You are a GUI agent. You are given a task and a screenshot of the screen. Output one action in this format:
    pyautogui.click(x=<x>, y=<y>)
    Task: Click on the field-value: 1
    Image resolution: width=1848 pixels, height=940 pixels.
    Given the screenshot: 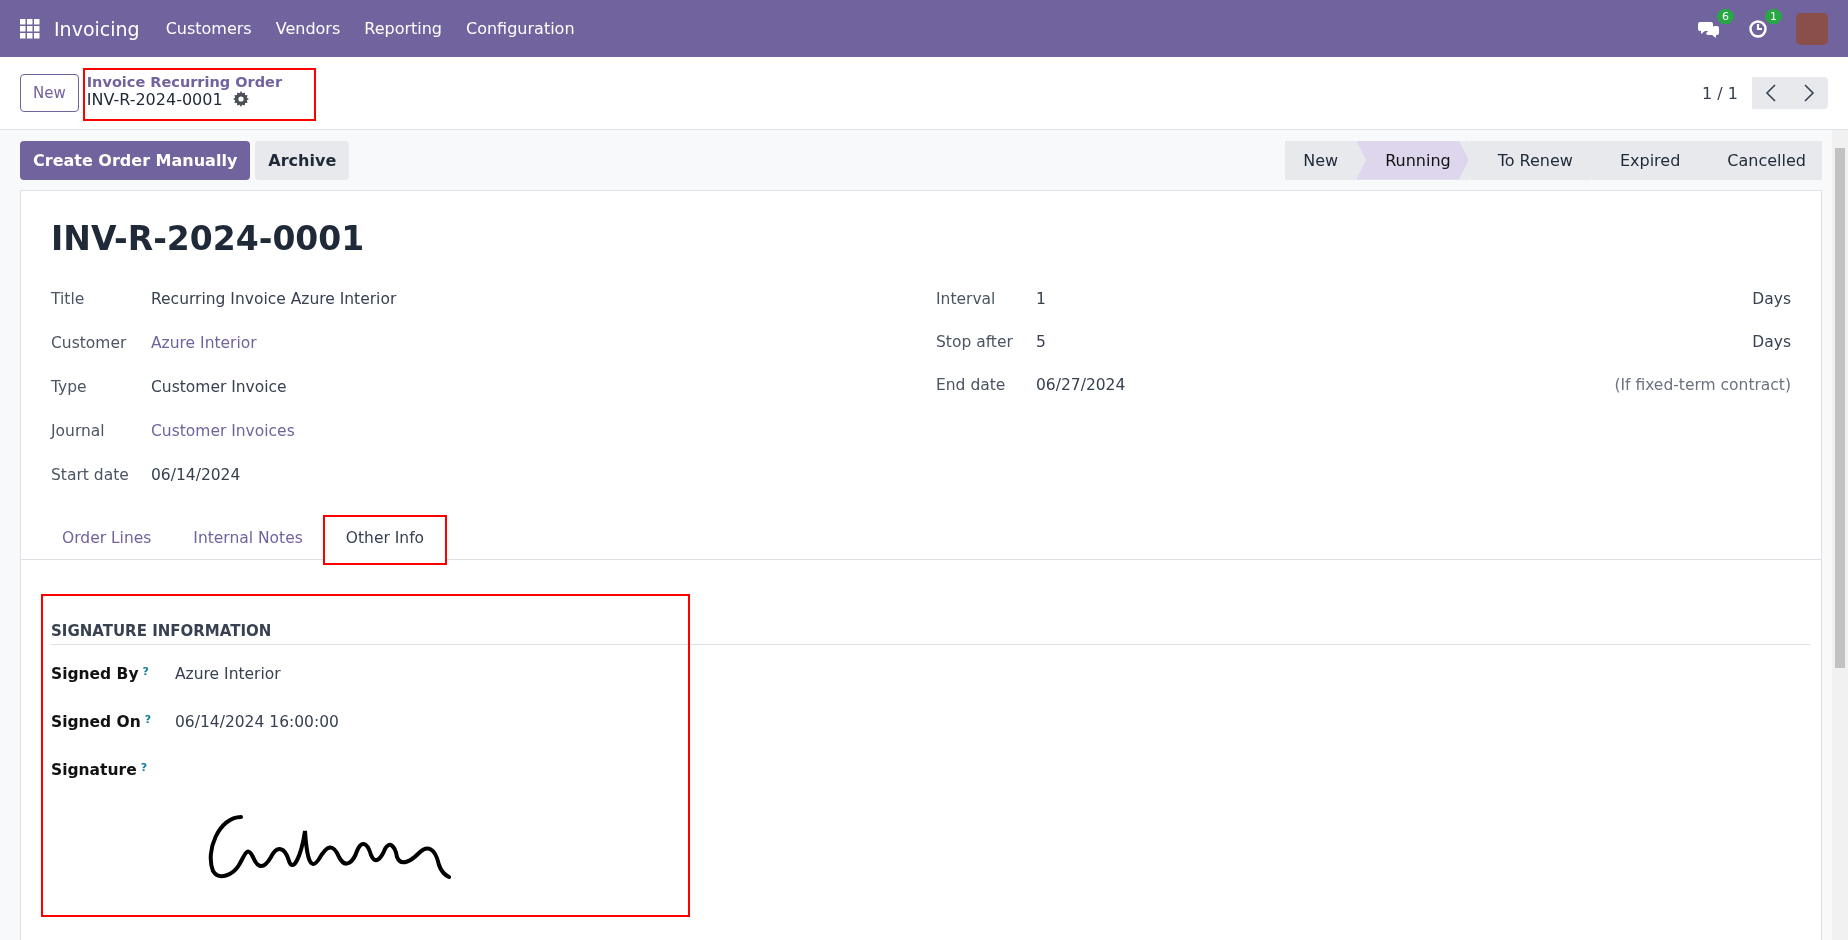 What is the action you would take?
    pyautogui.click(x=1041, y=298)
    